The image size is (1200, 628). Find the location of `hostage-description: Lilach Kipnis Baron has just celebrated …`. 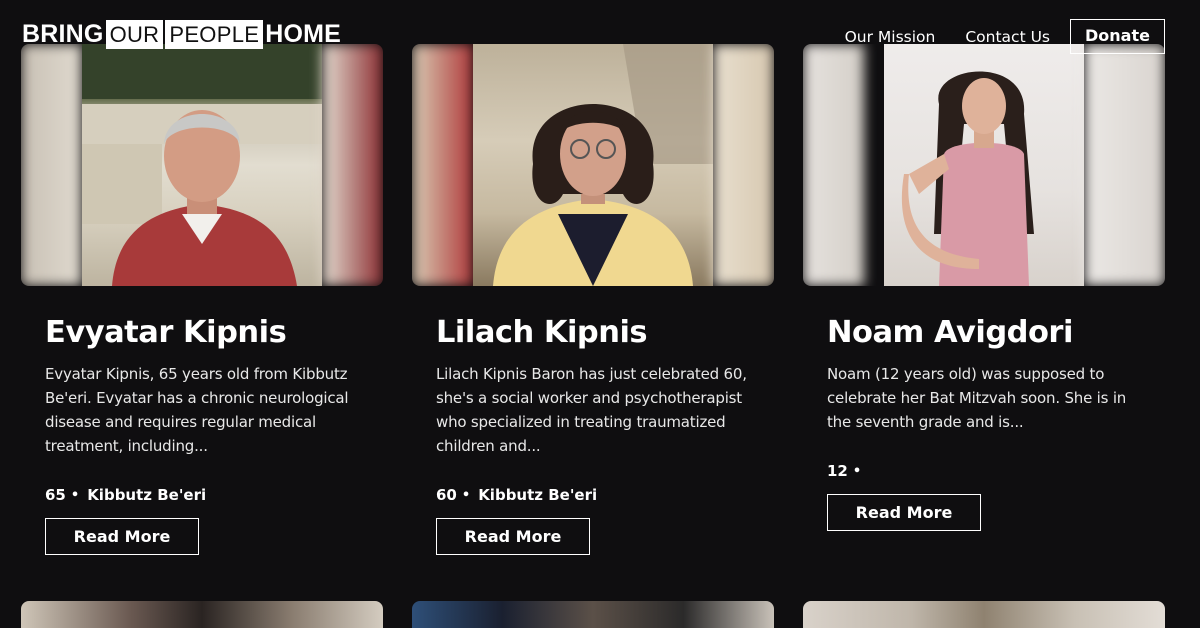

hostage-description: Lilach Kipnis Baron has just celebrated … is located at coordinates (591, 410).